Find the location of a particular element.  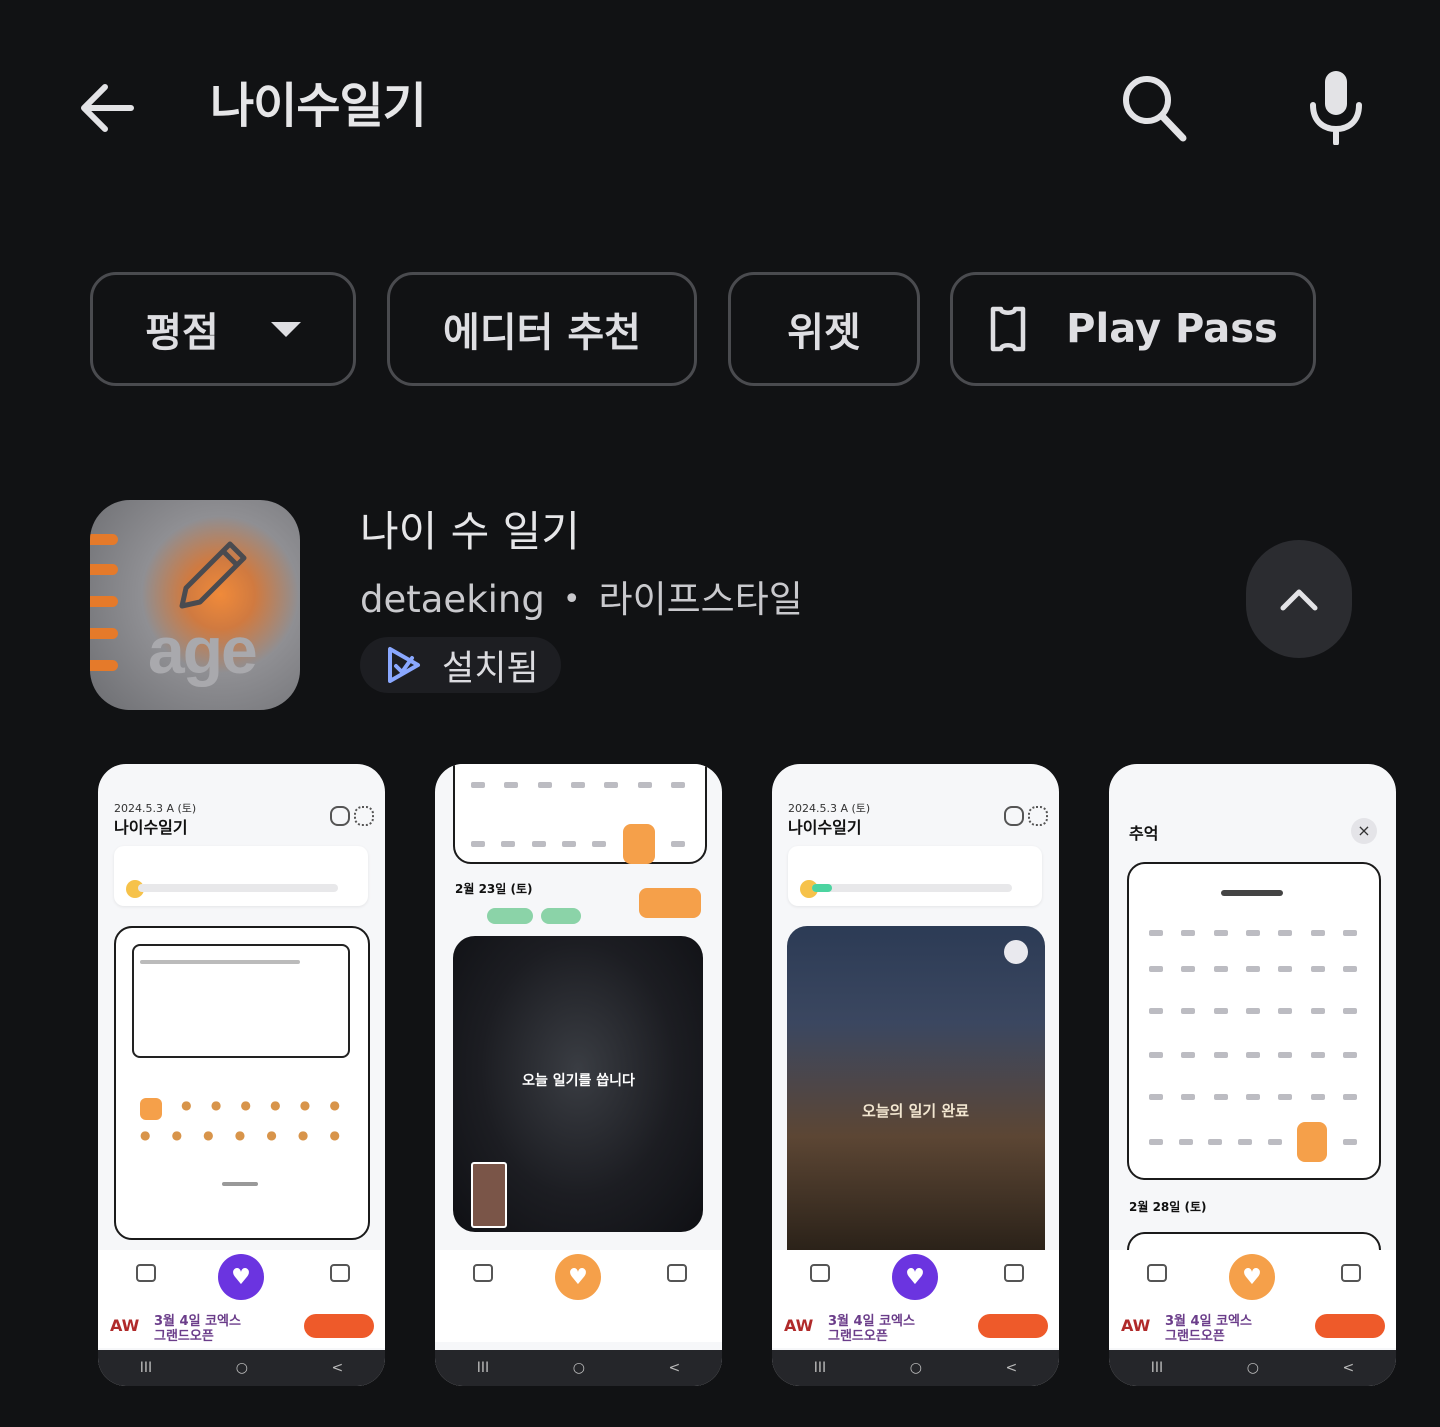

voice-search-button is located at coordinates (1336, 107).